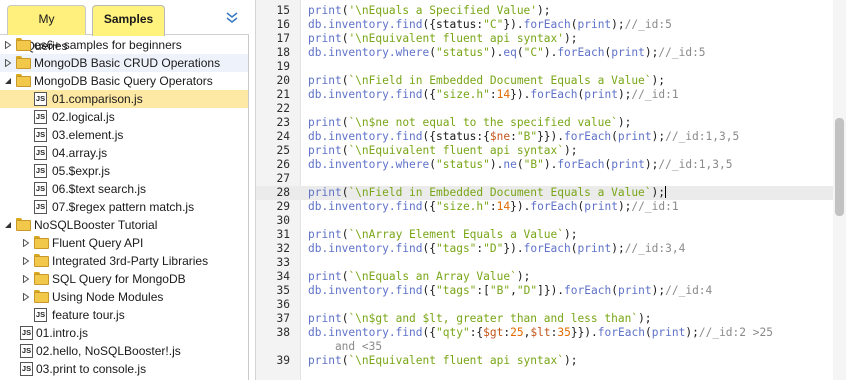 The width and height of the screenshot is (846, 380). What do you see at coordinates (517, 332) in the screenshot?
I see `code-token: 25` at bounding box center [517, 332].